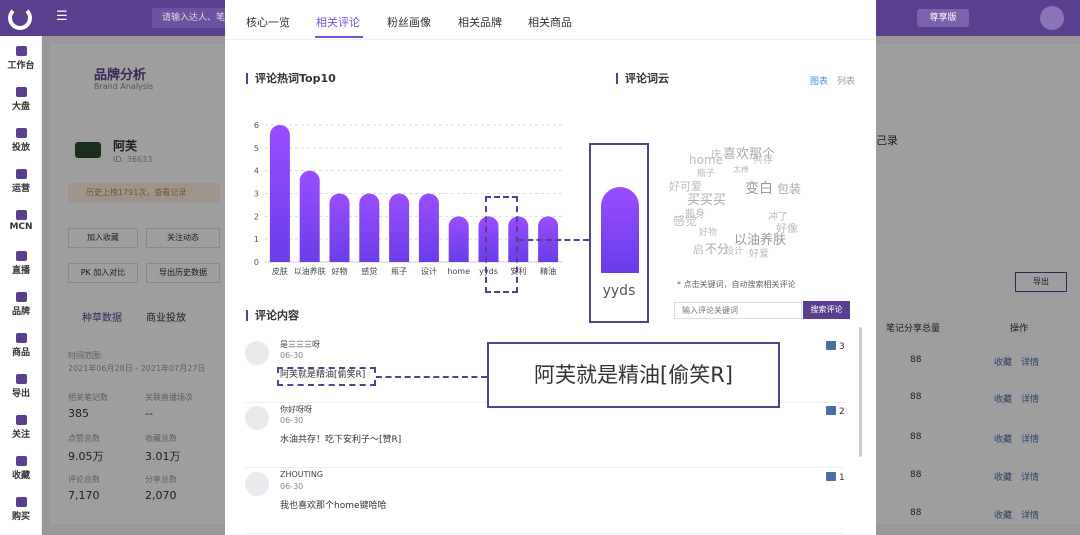 The height and width of the screenshot is (535, 1080). What do you see at coordinates (21, 345) in the screenshot?
I see `sidebar-item-goods: 商品` at bounding box center [21, 345].